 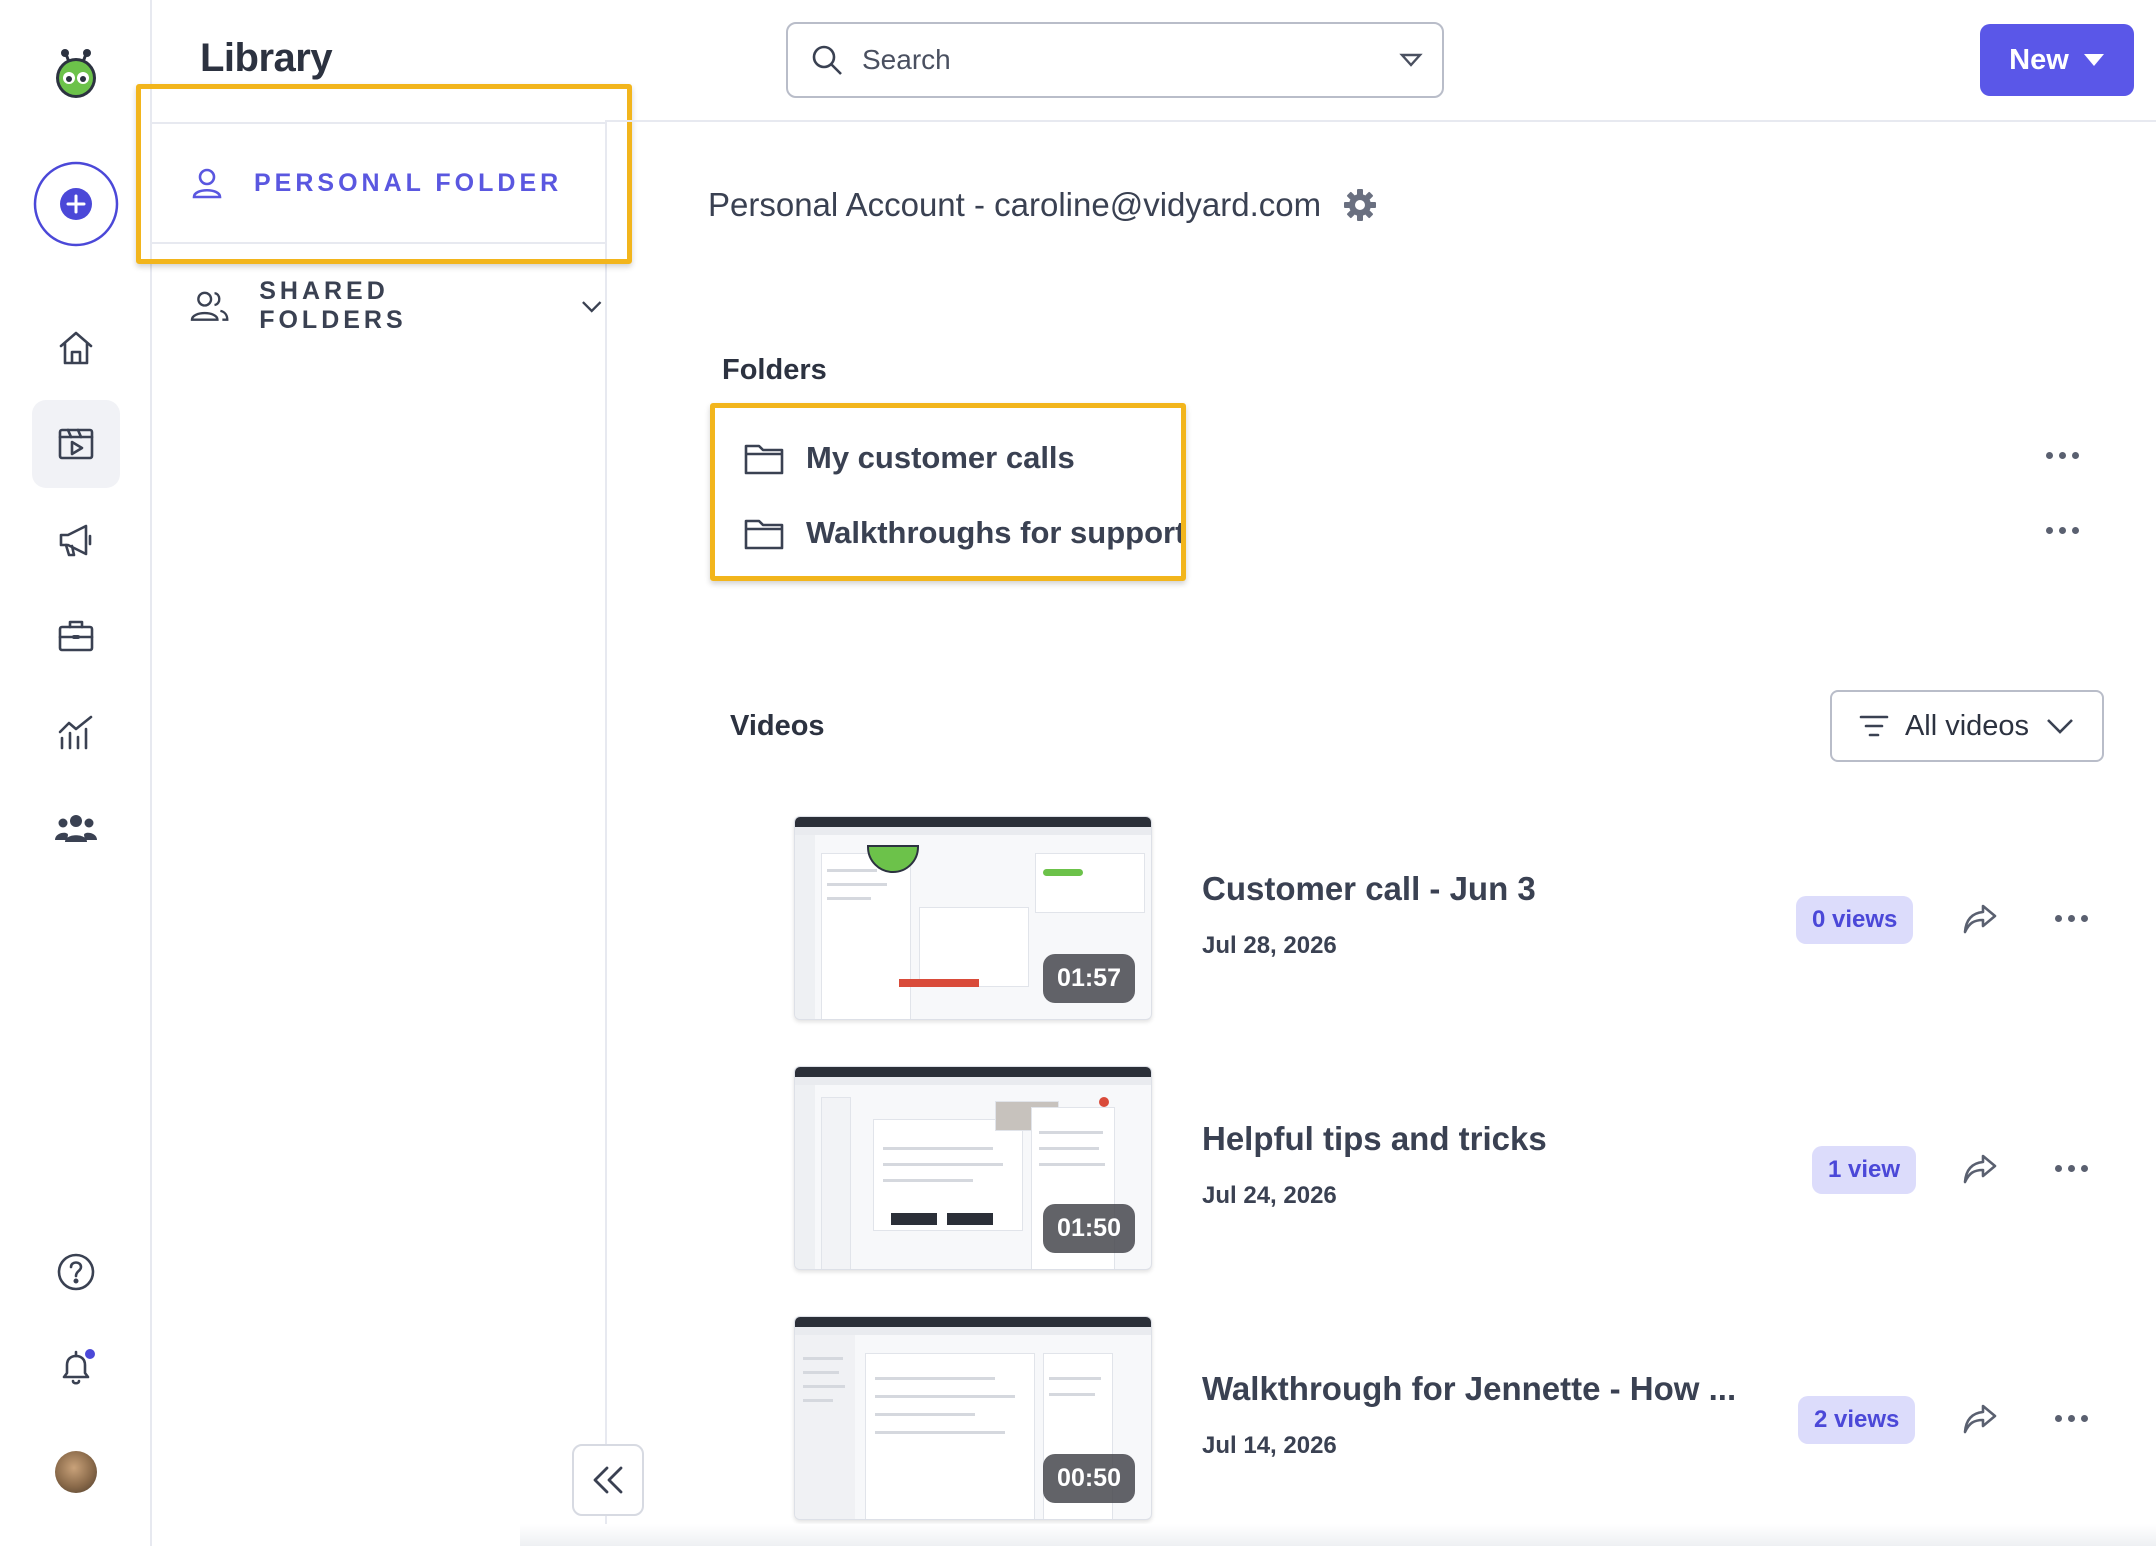 I want to click on collapse-sidebar-button, so click(x=608, y=1480).